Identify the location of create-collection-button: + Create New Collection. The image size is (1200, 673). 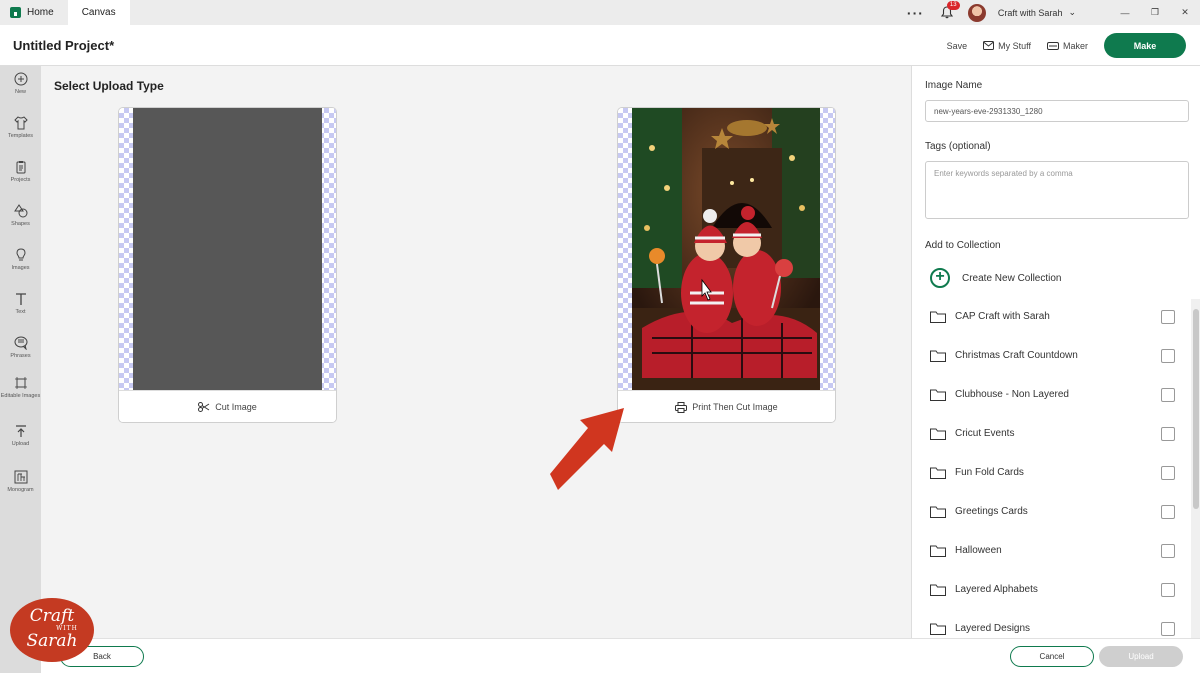
(996, 278).